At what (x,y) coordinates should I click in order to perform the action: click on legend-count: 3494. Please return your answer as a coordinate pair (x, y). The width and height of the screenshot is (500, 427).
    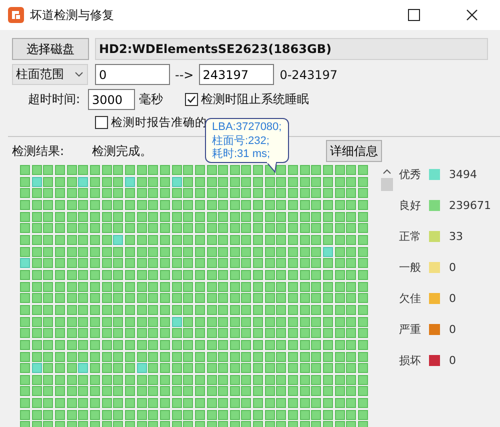
    Looking at the image, I should click on (463, 174).